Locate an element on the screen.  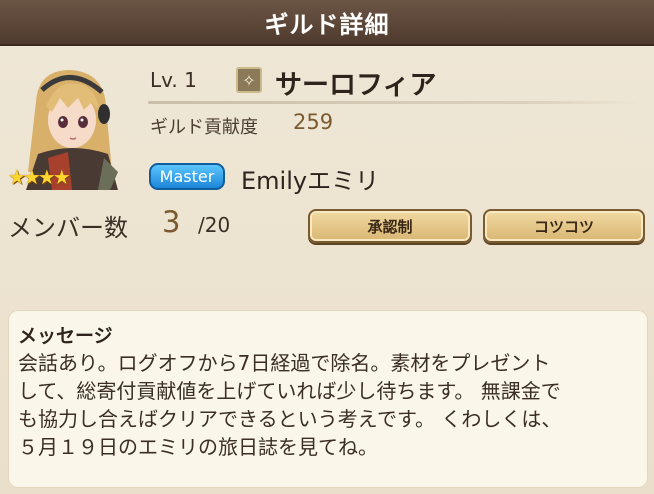
guild-level: Lv. 1 is located at coordinates (173, 80).